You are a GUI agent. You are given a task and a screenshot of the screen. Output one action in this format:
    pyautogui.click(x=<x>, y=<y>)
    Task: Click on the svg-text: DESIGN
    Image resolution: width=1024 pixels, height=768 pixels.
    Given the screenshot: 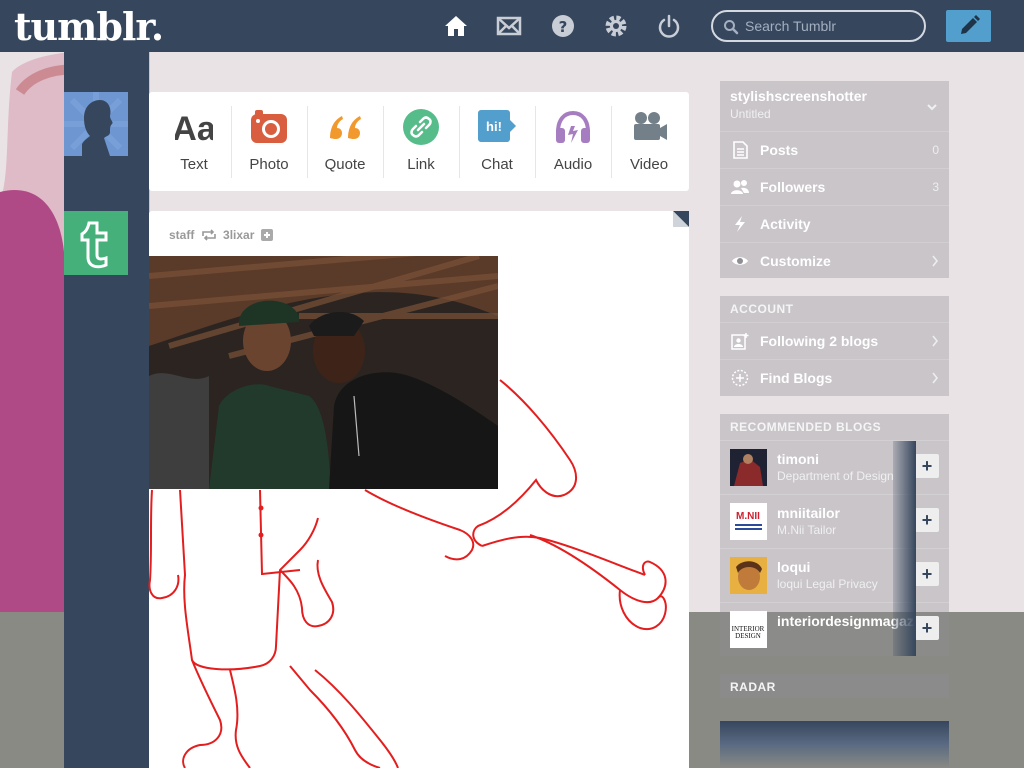 What is the action you would take?
    pyautogui.click(x=748, y=636)
    